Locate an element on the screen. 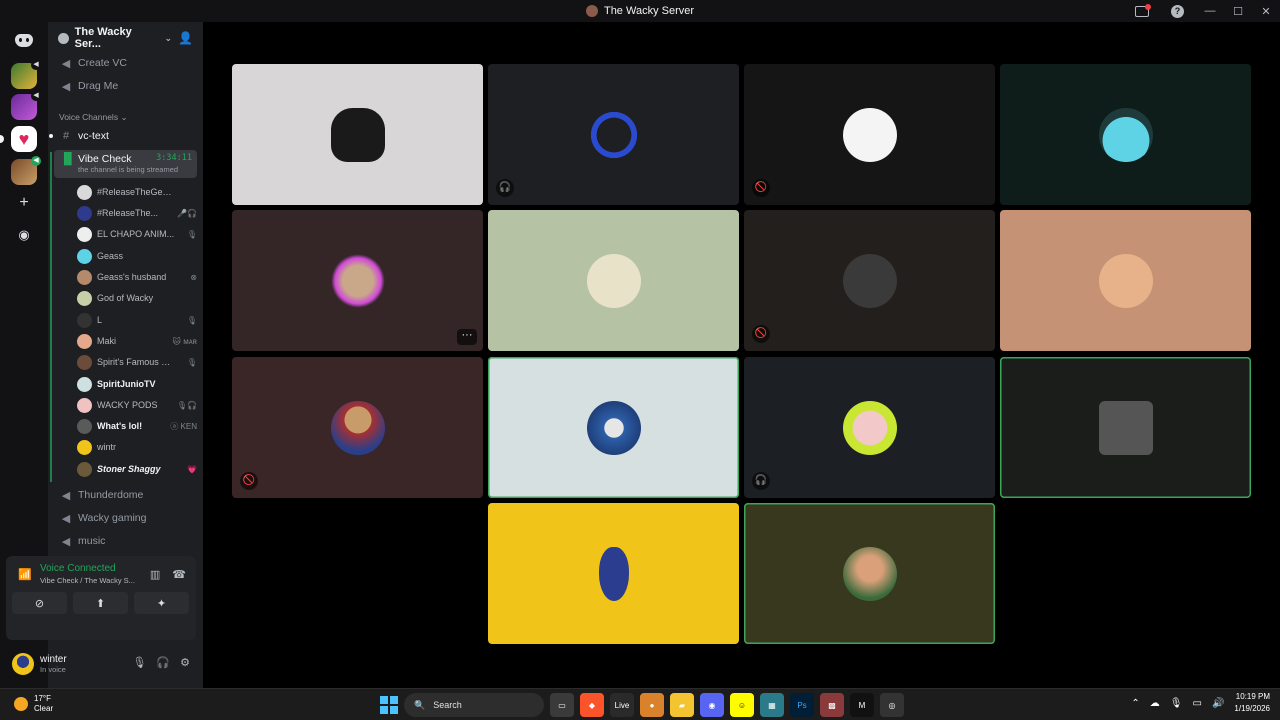 Image resolution: width=1280 pixels, height=720 pixels. category-voice-channels: Voice Channels ⌄ is located at coordinates (93, 117).